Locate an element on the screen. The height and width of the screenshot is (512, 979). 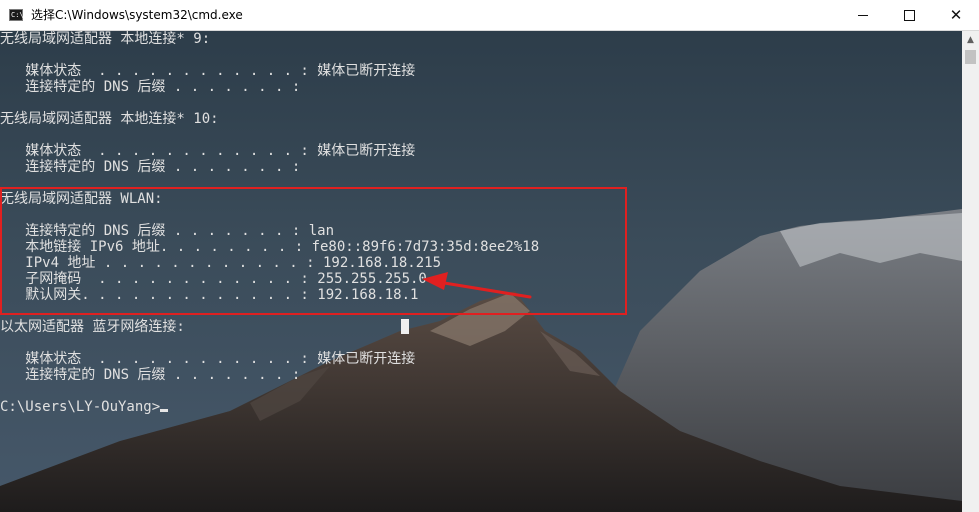
minimize-icon is located at coordinates (863, 15).